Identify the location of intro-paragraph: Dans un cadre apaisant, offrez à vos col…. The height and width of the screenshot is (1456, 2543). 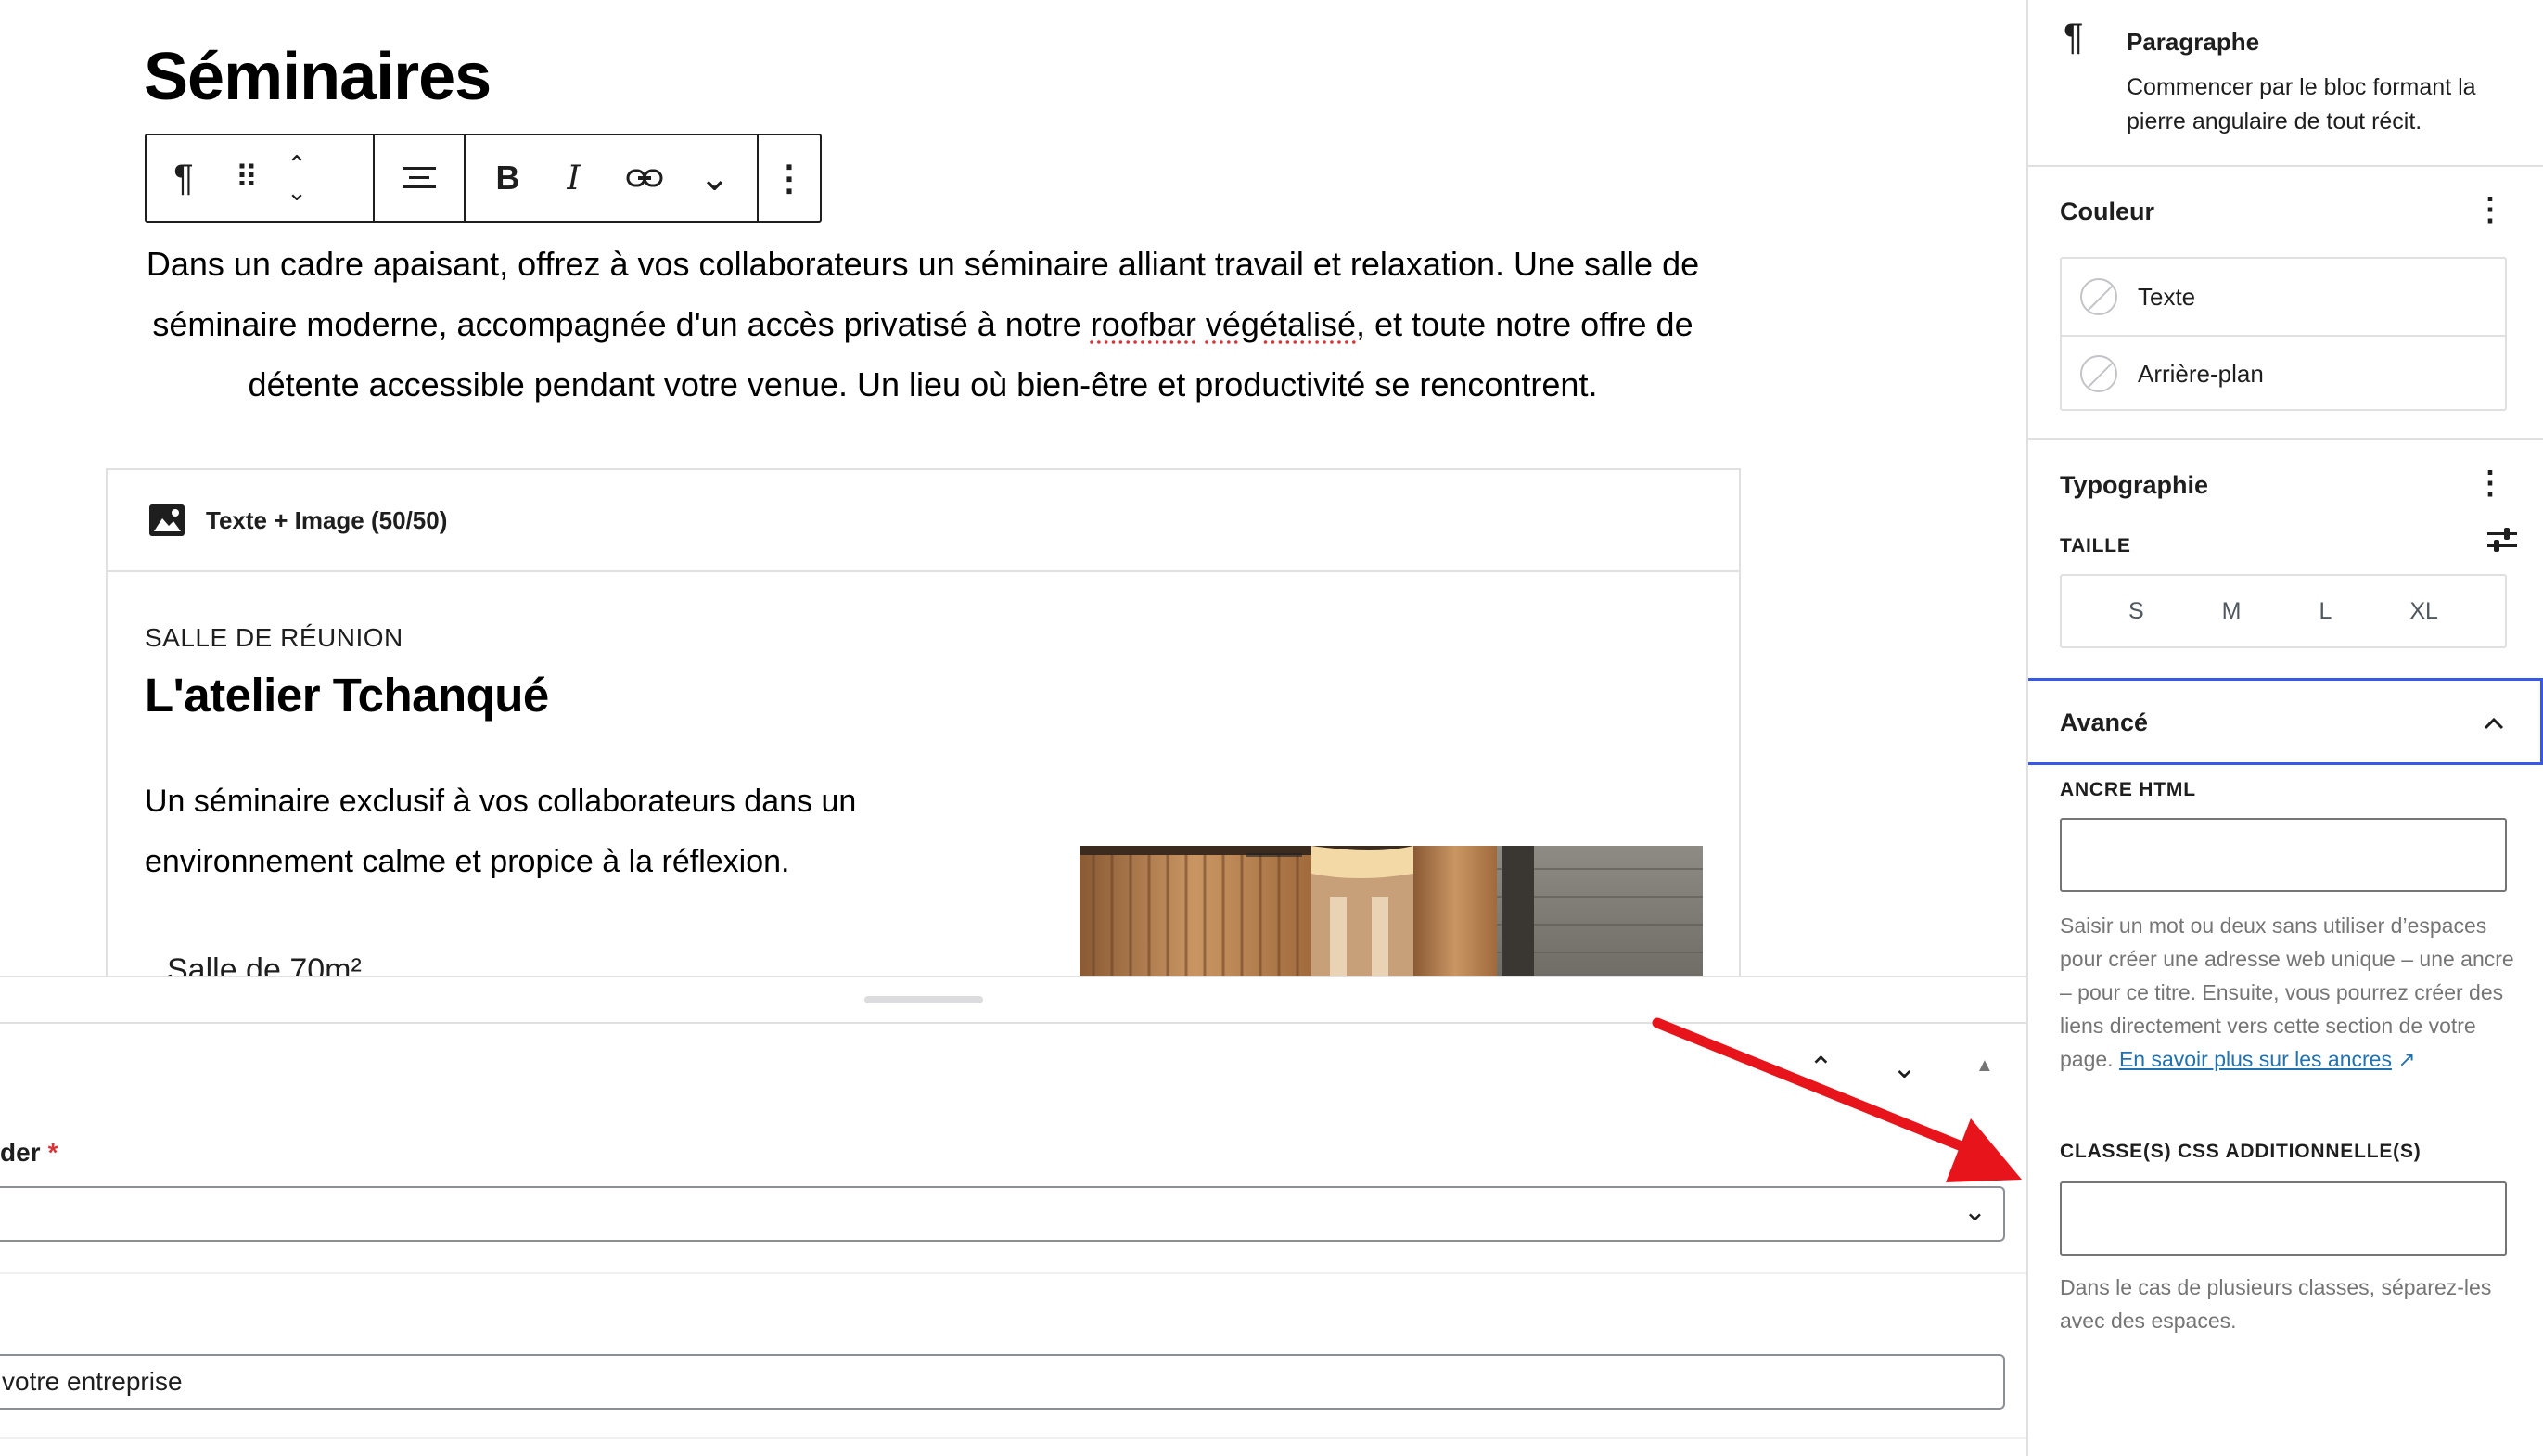
(922, 324).